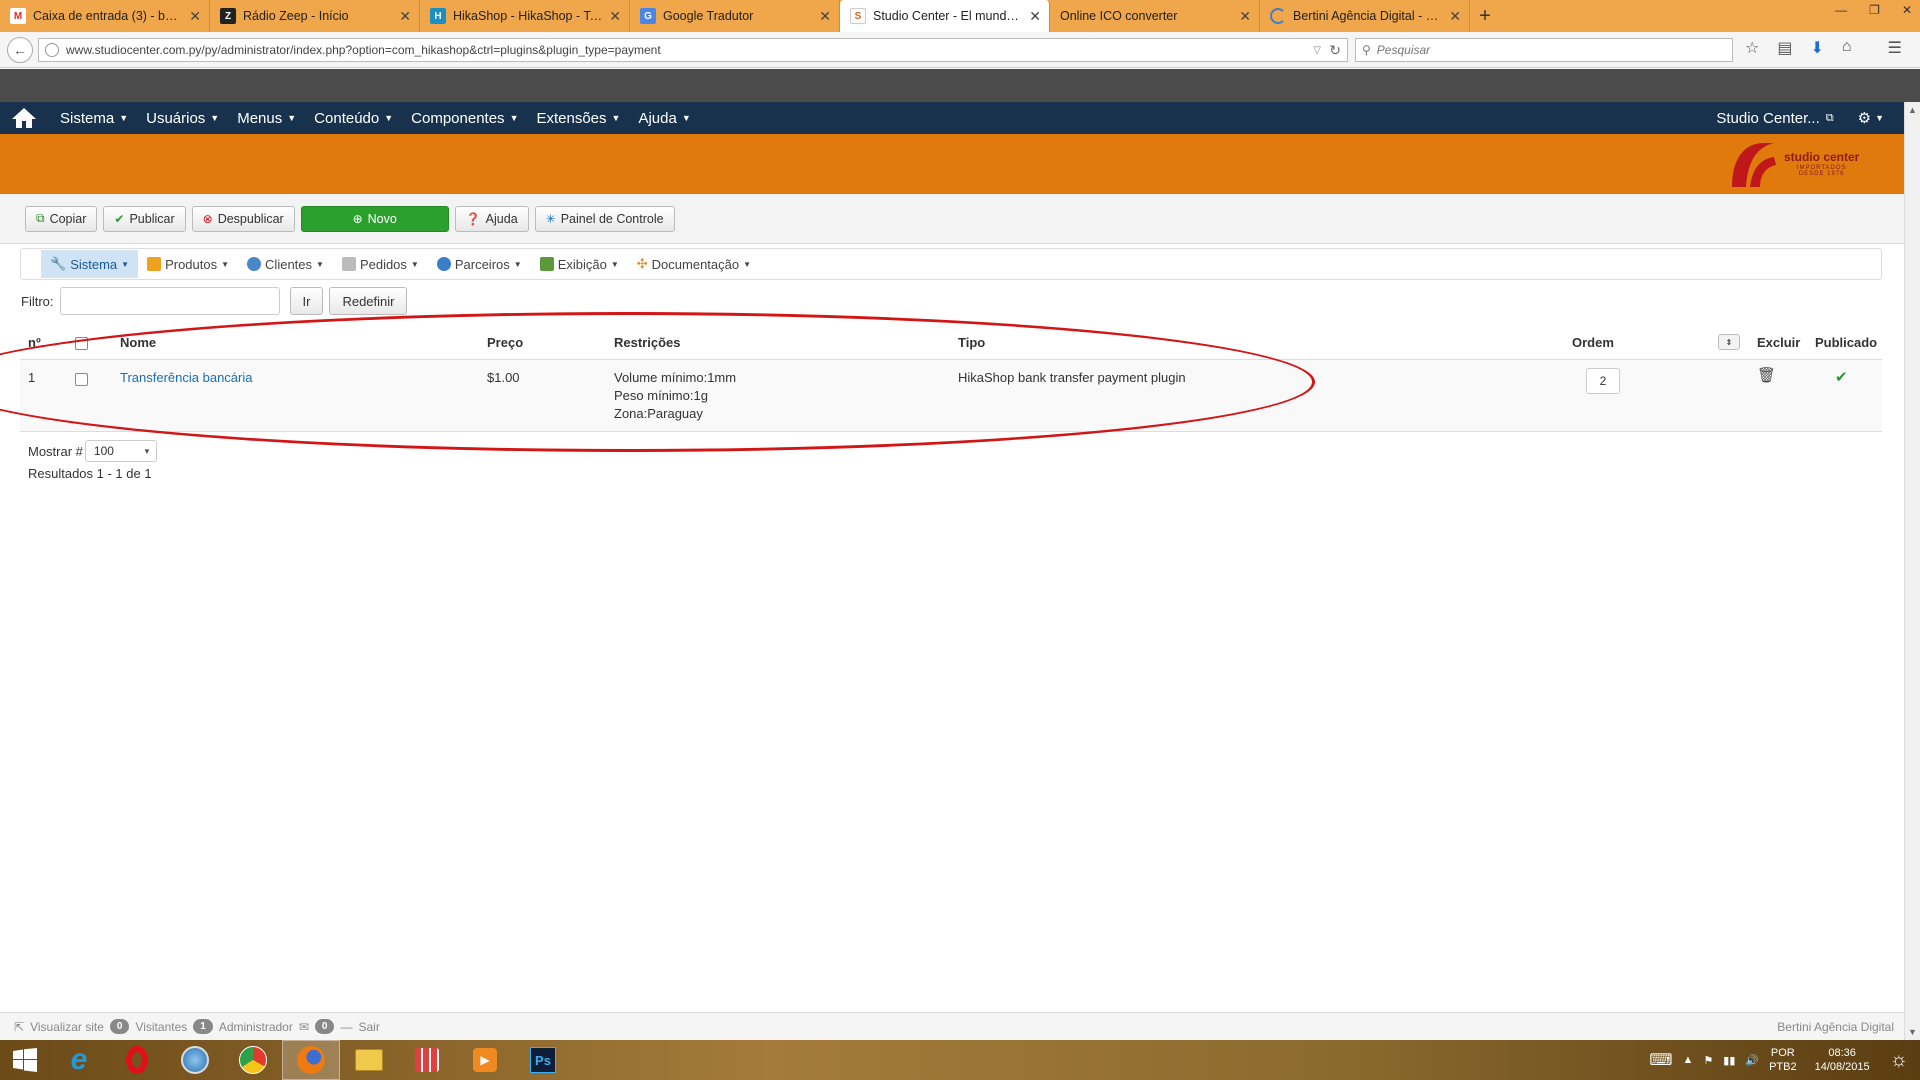  Describe the element at coordinates (1846, 342) in the screenshot. I see `col-published: Publicado` at that location.